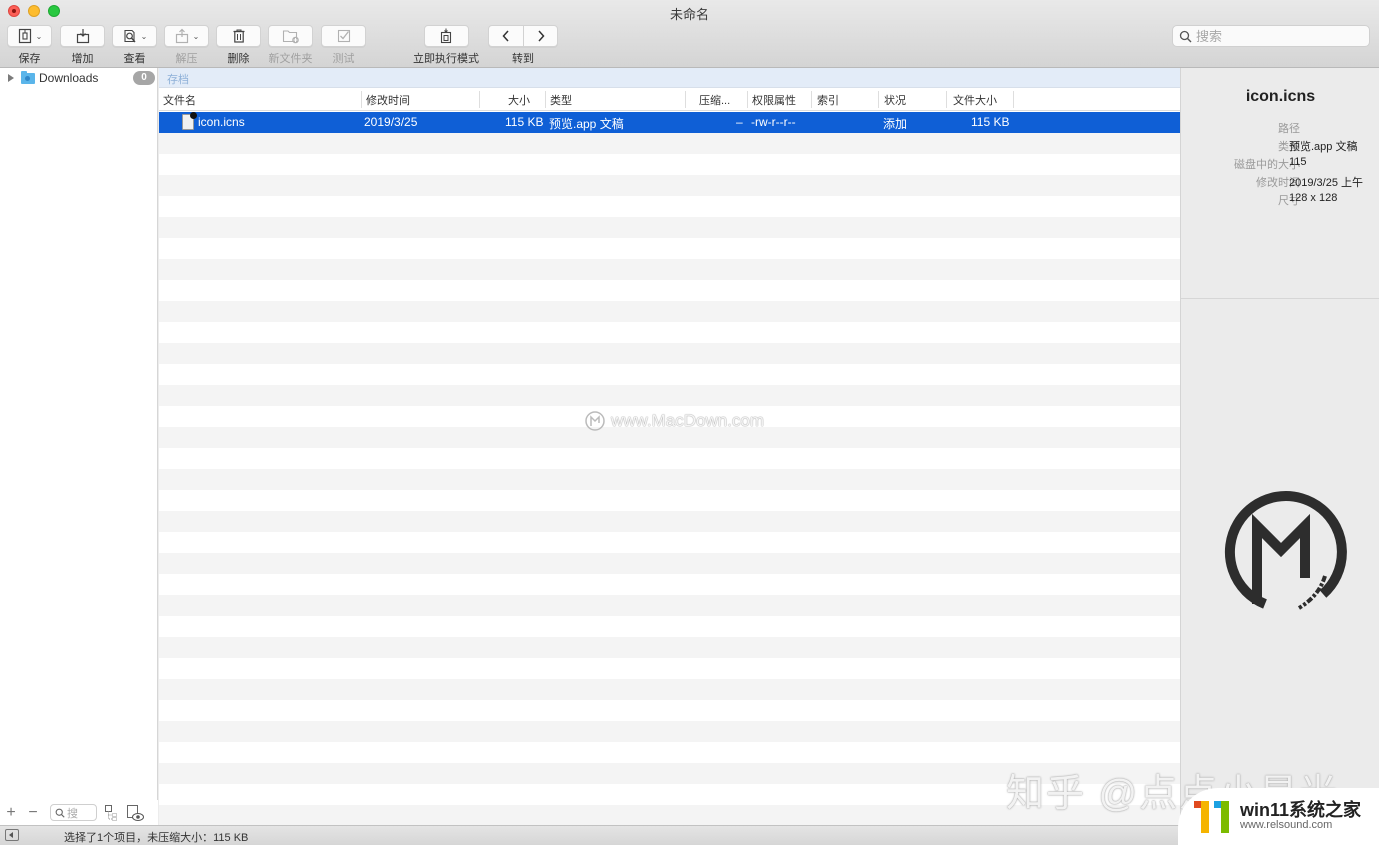 This screenshot has height=845, width=1379. I want to click on sidebar-search-field: 搜, so click(73, 812).